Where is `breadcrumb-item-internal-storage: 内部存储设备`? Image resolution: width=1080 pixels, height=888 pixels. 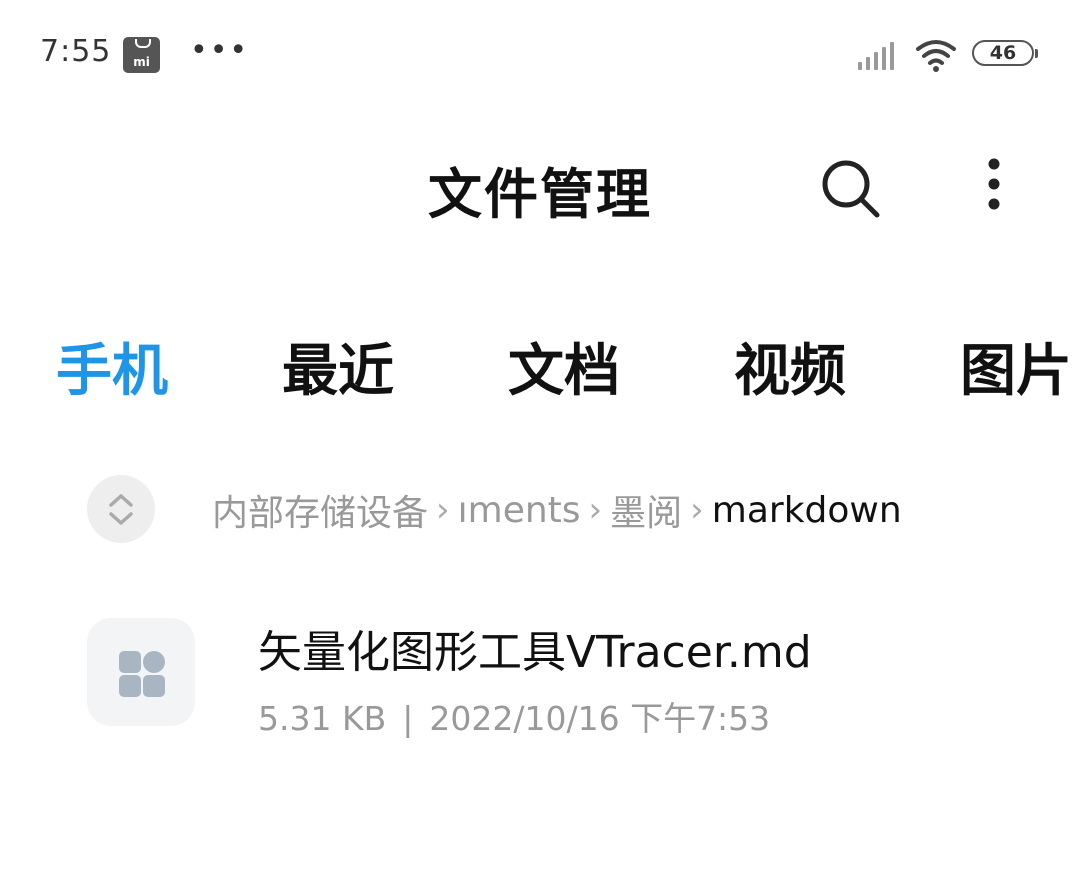
breadcrumb-item-internal-storage: 内部存储设备 is located at coordinates (320, 510).